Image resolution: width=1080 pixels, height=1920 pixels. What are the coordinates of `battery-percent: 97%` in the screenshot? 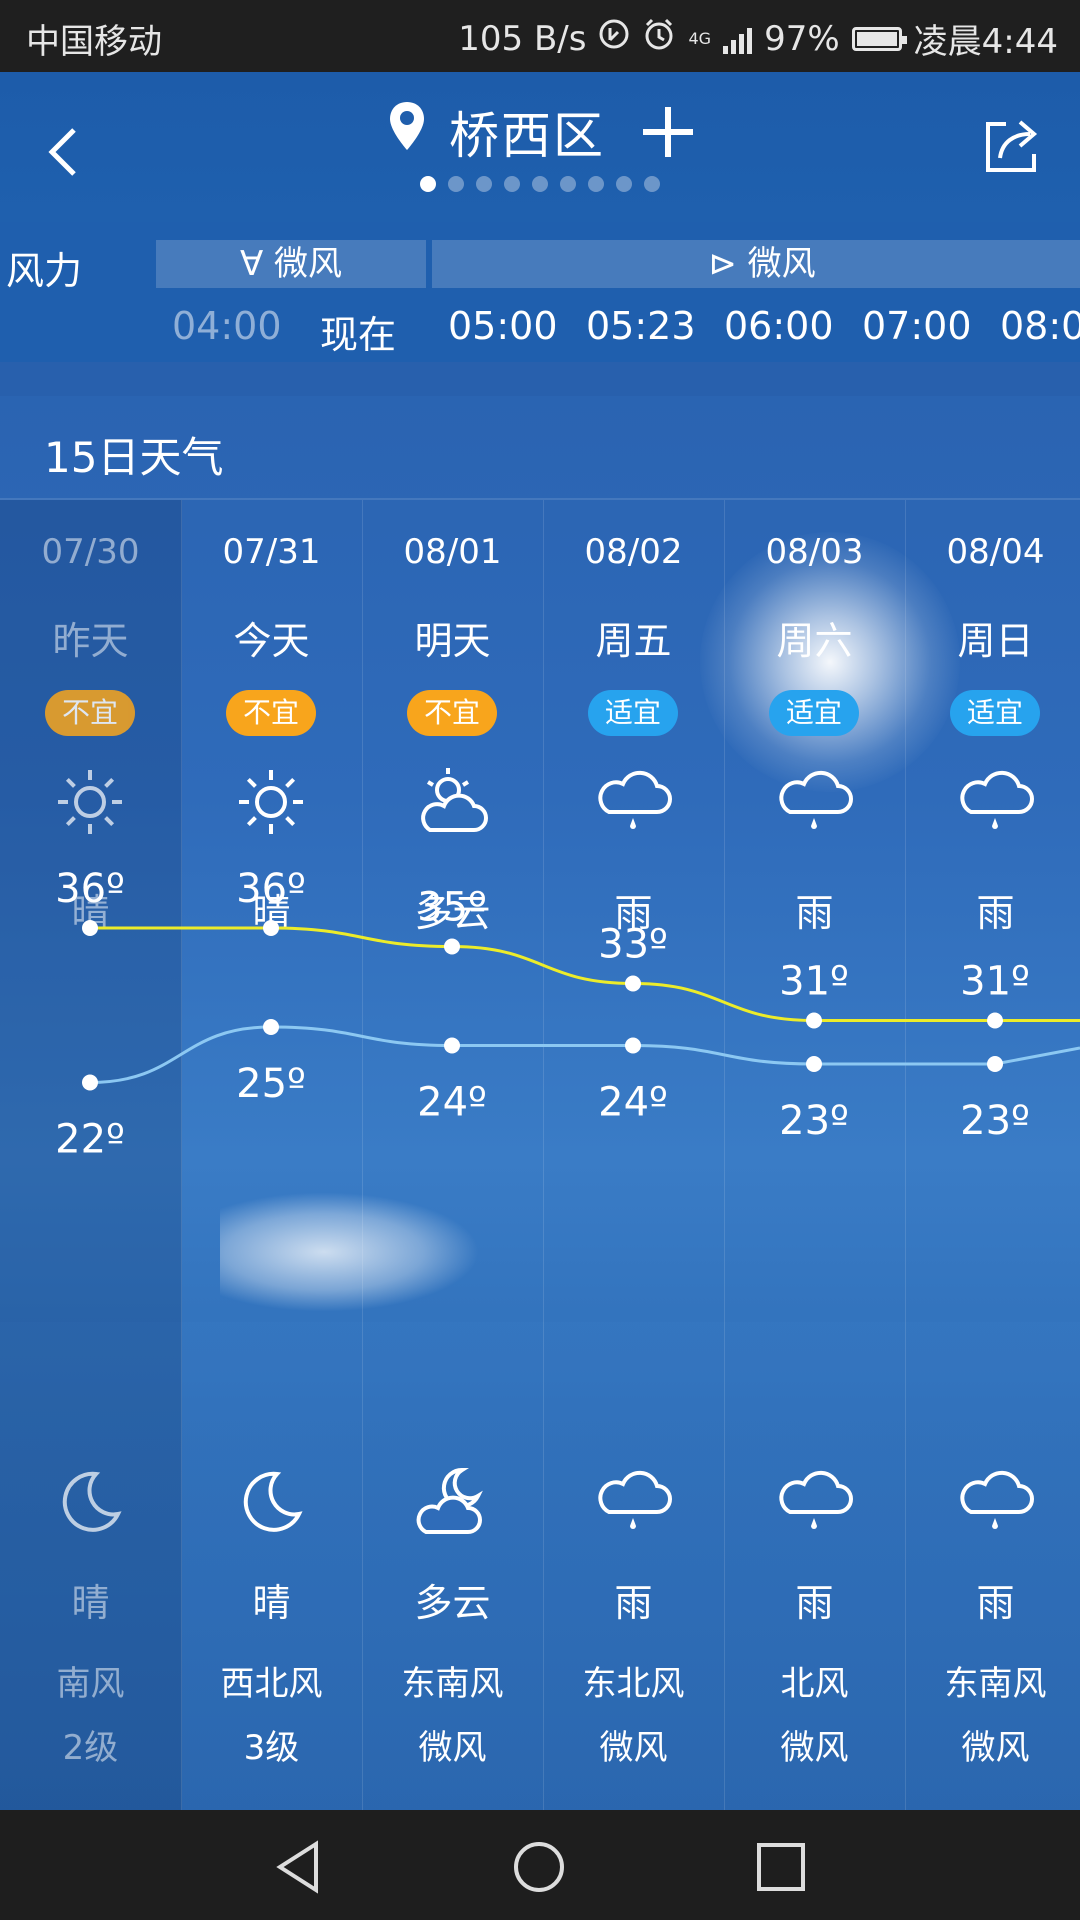 It's located at (802, 38).